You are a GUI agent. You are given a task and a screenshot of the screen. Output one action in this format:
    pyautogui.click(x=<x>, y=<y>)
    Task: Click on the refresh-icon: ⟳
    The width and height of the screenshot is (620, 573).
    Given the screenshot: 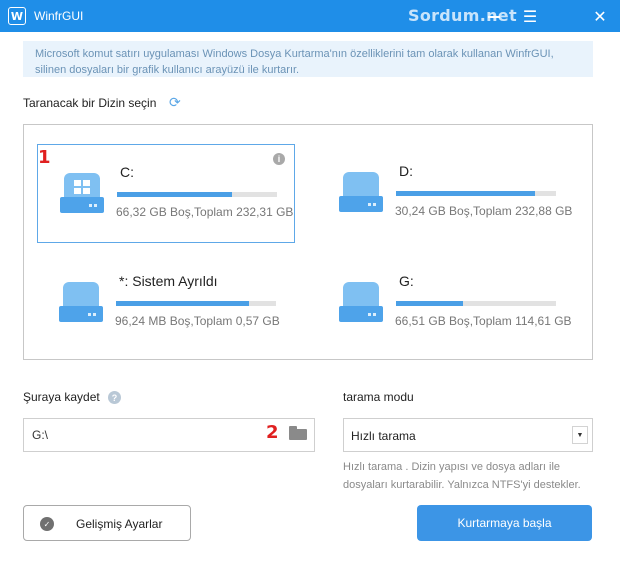 What is the action you would take?
    pyautogui.click(x=177, y=103)
    